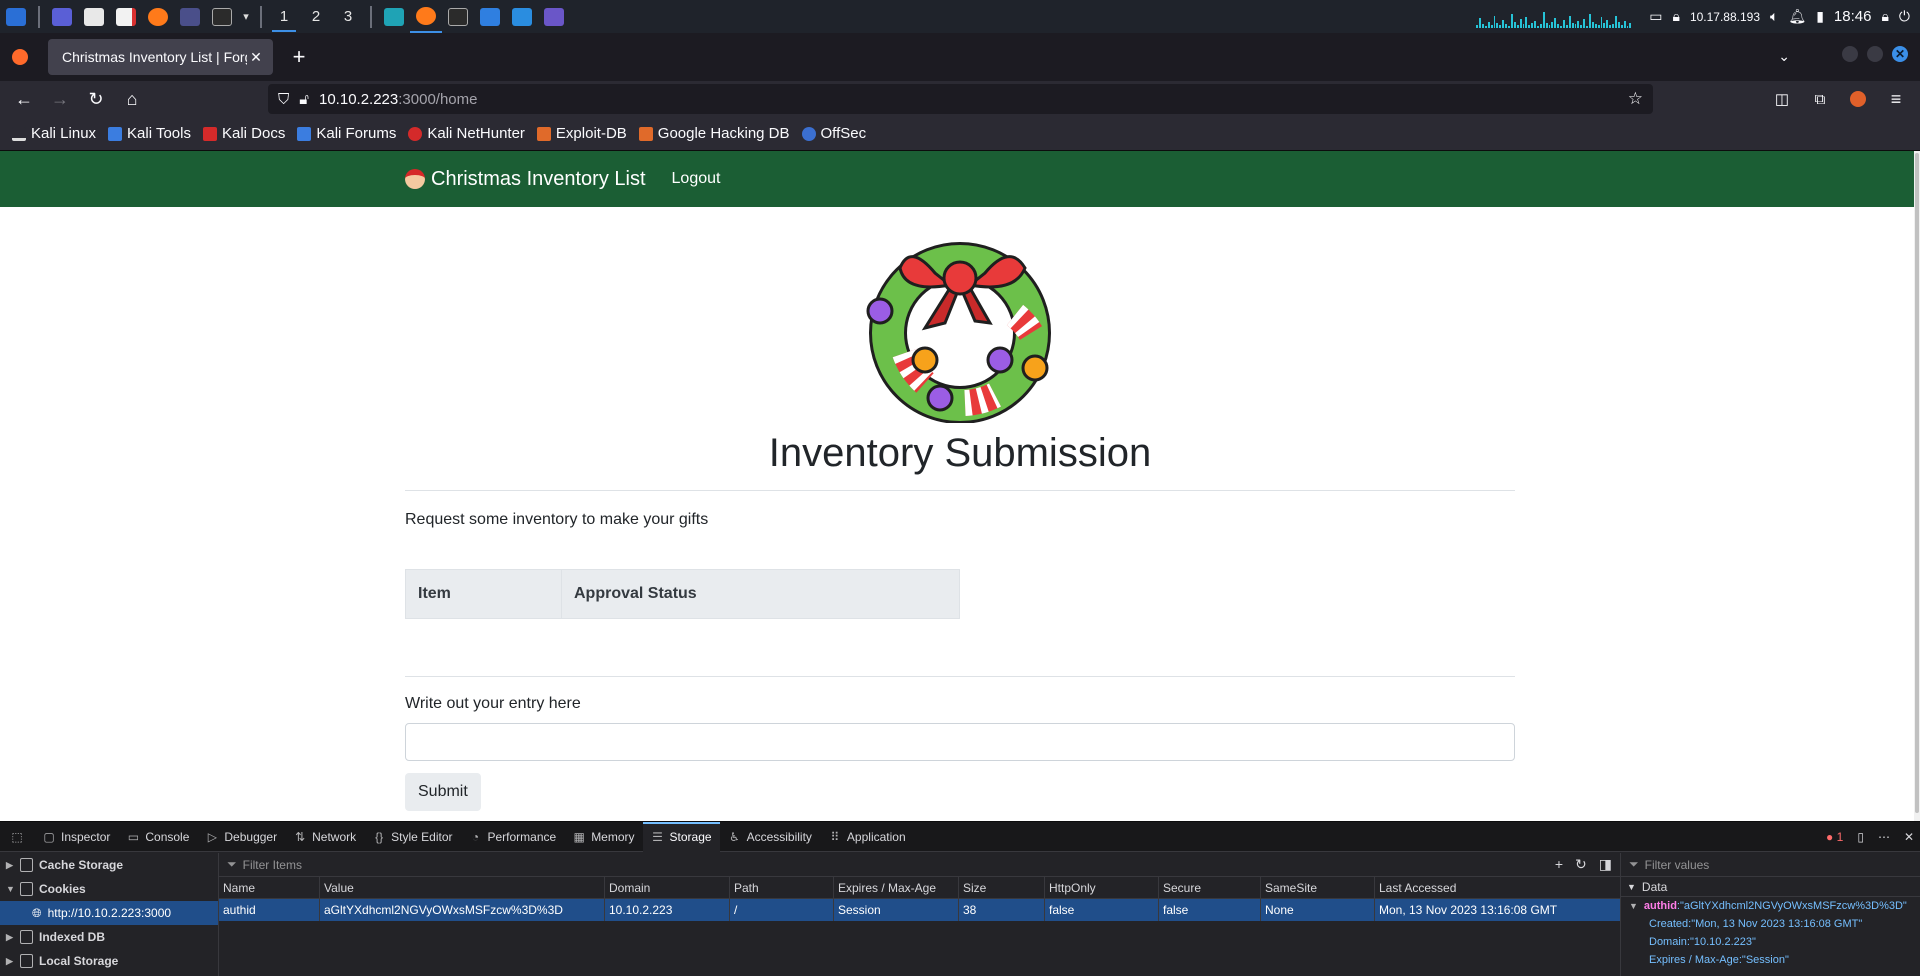  I want to click on bookmark-kali-nethunter: Kali NetHunter, so click(466, 133).